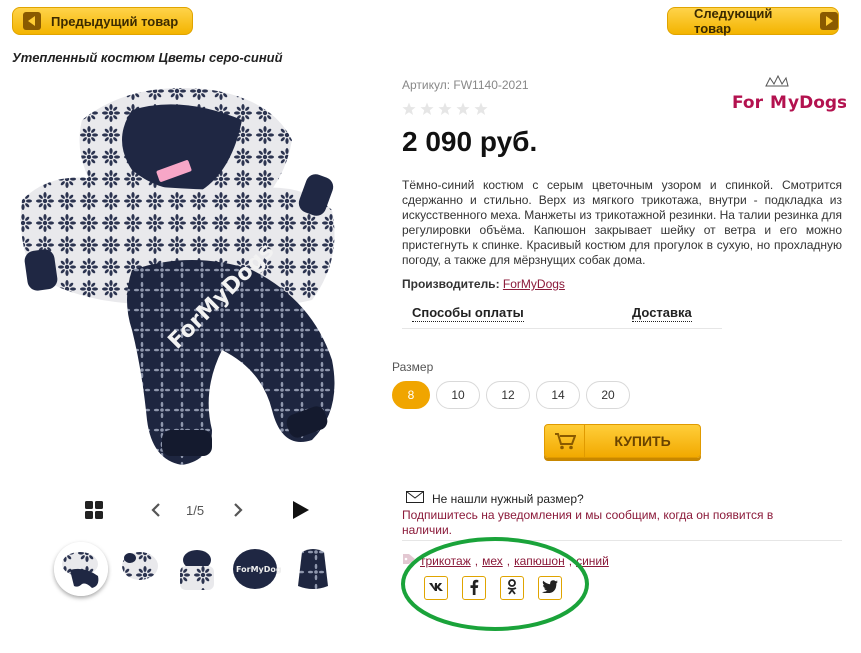  What do you see at coordinates (508, 498) in the screenshot?
I see `notify-title: Не нашли нужный размер?` at bounding box center [508, 498].